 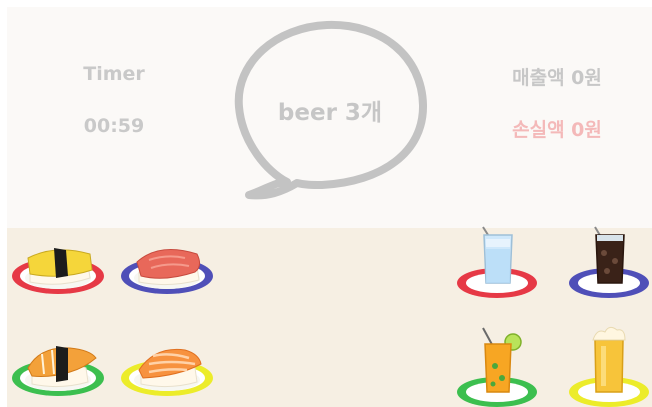 What do you see at coordinates (114, 126) in the screenshot?
I see `timer-value: 00:59` at bounding box center [114, 126].